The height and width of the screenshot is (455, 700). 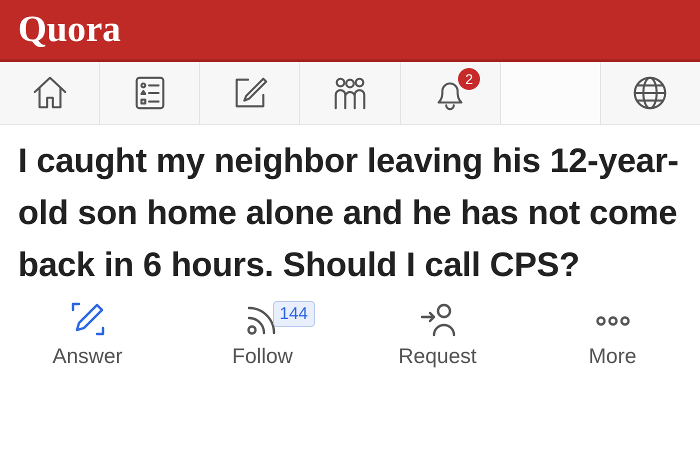 I want to click on logo: Quora, so click(x=69, y=29).